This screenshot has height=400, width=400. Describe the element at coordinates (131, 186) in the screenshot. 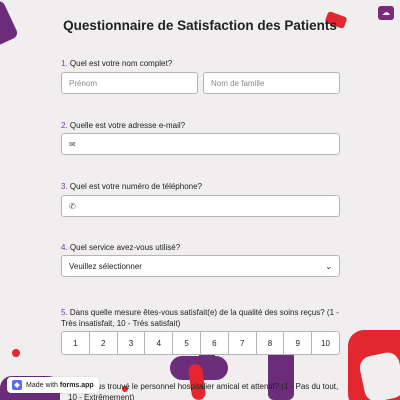

I see `question-3-label: 3. Quel est votre numéro de téléphone?` at that location.